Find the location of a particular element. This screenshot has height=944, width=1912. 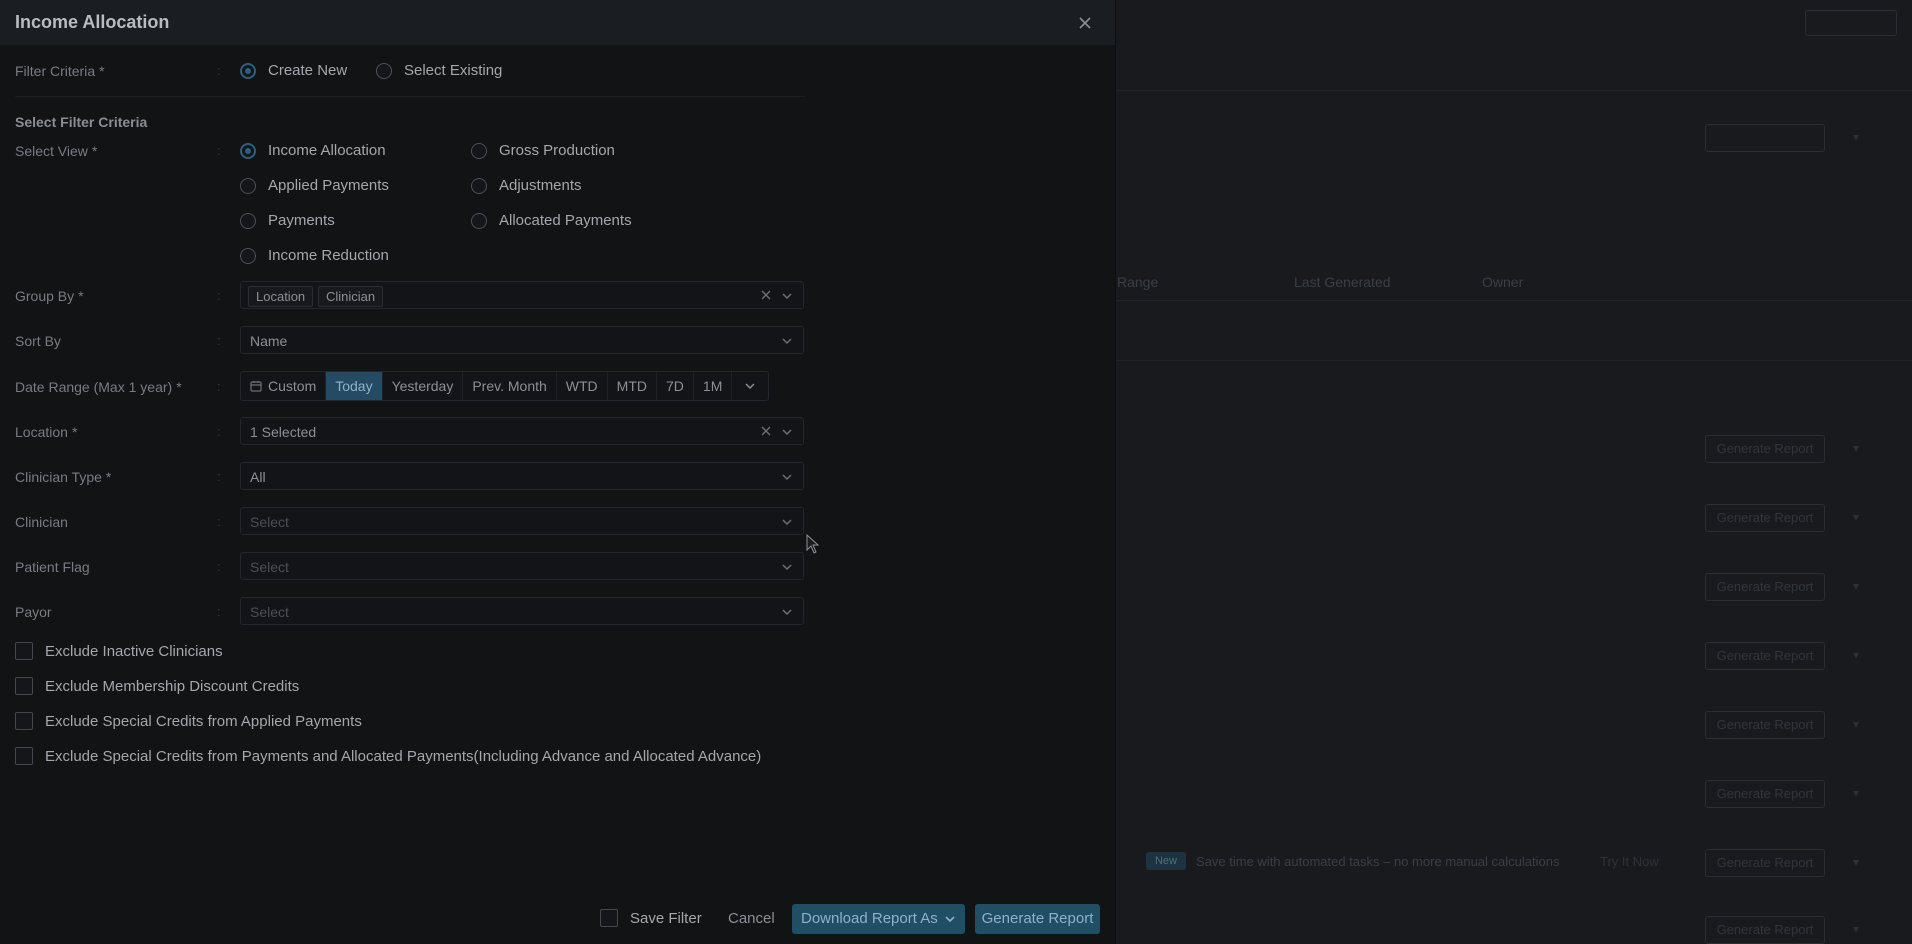

date-range-more-dropdown is located at coordinates (750, 386).